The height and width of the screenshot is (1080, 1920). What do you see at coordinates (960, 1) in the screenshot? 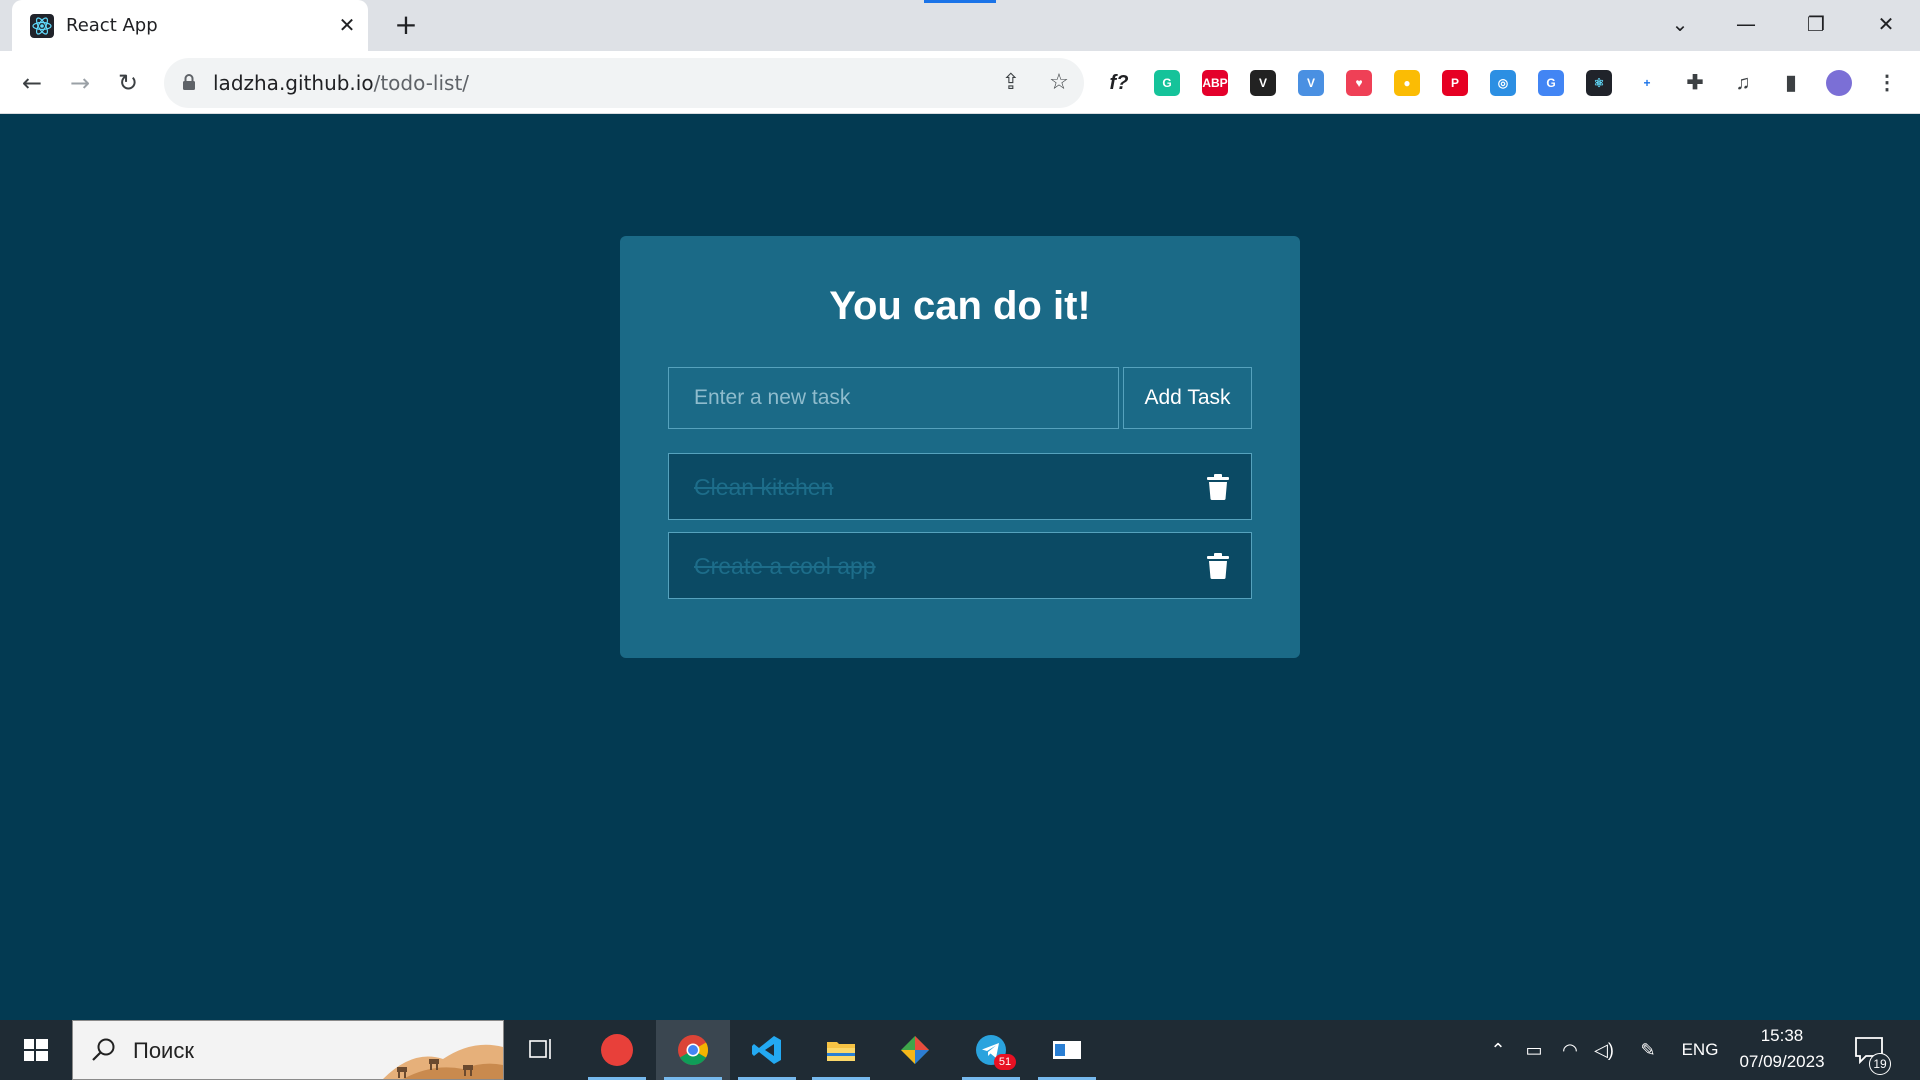
I see `tab-strip-indicator` at bounding box center [960, 1].